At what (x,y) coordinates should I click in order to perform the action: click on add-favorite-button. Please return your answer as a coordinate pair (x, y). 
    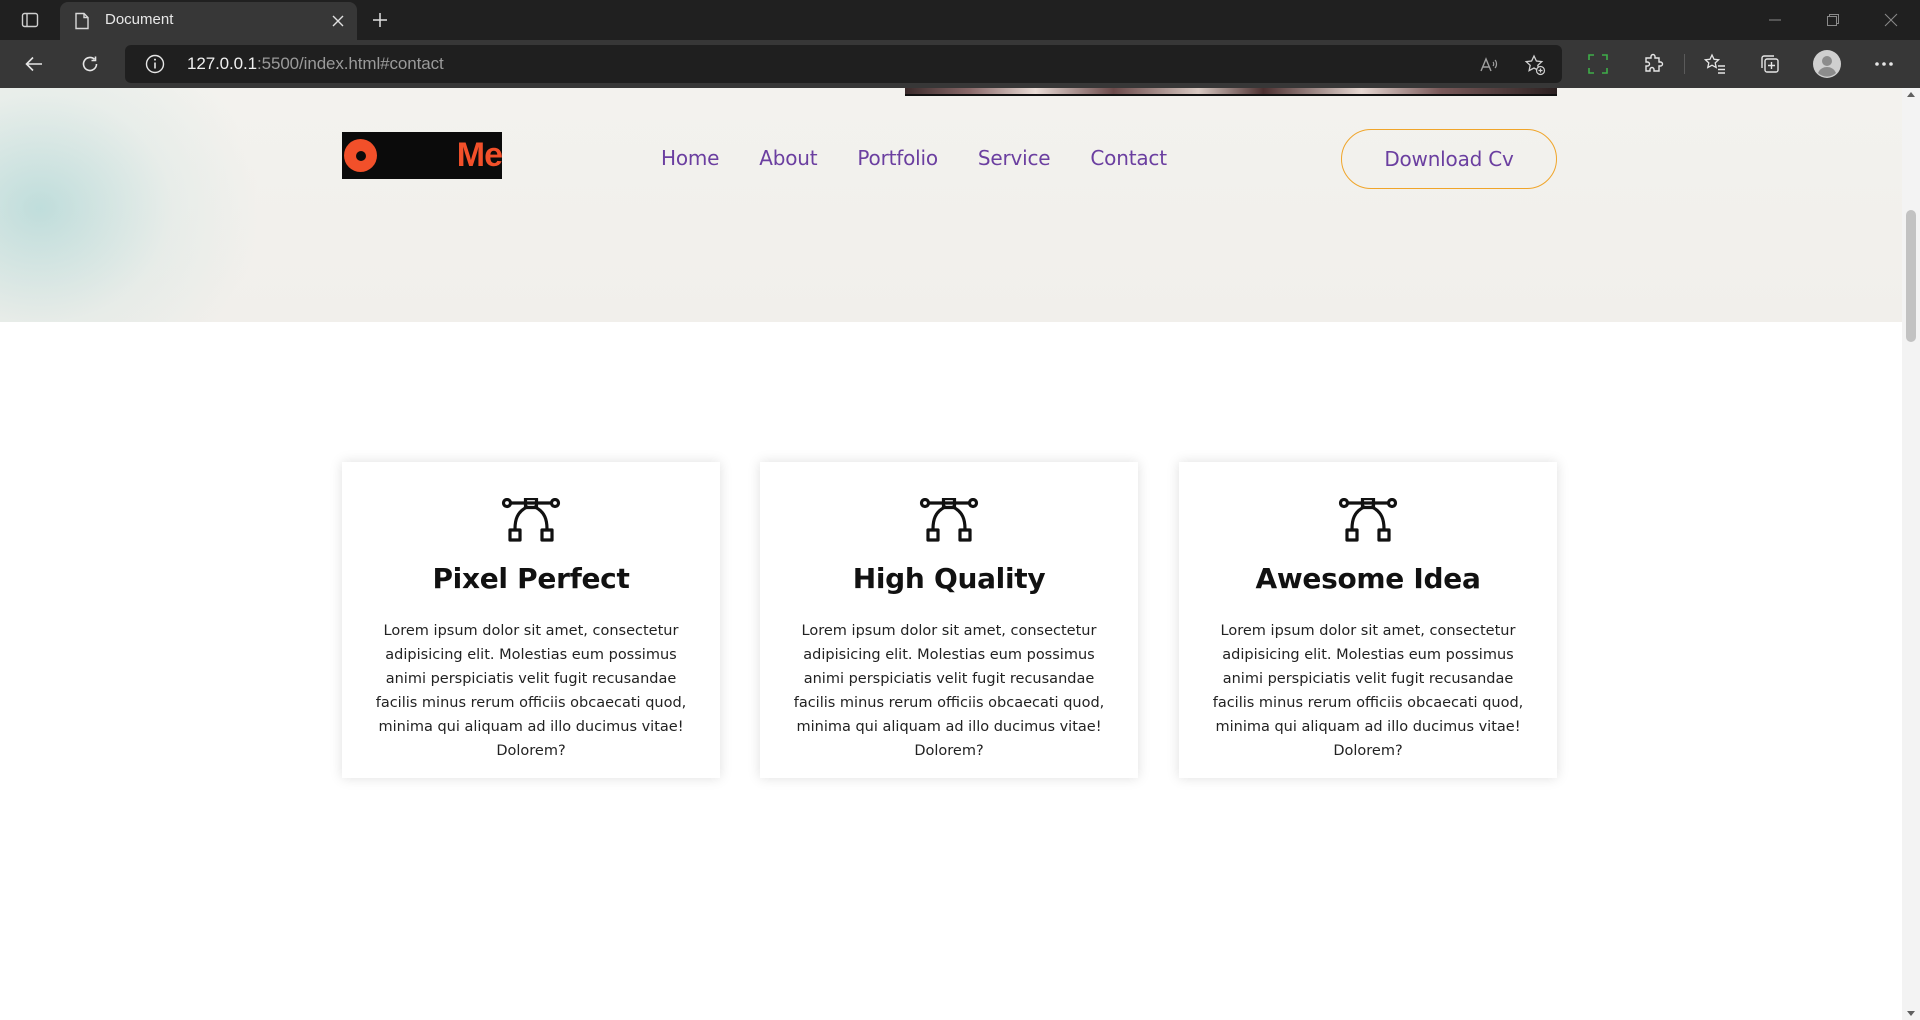
    Looking at the image, I should click on (1535, 65).